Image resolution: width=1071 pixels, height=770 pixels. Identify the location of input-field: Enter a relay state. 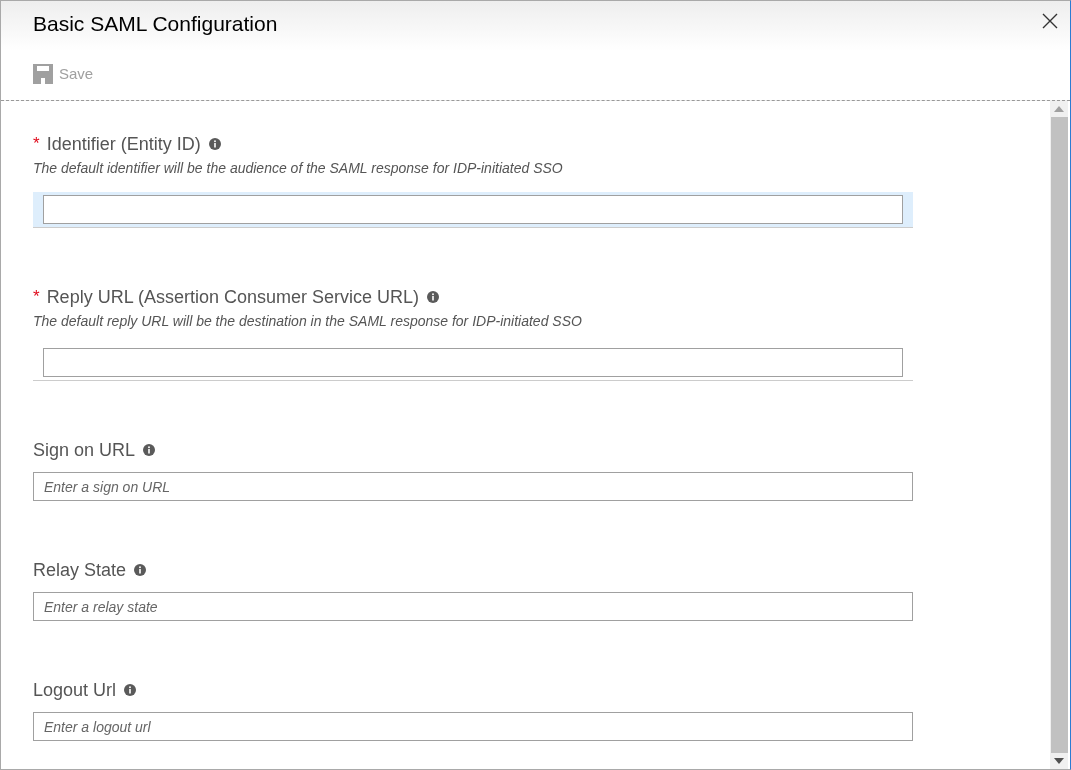
(473, 606).